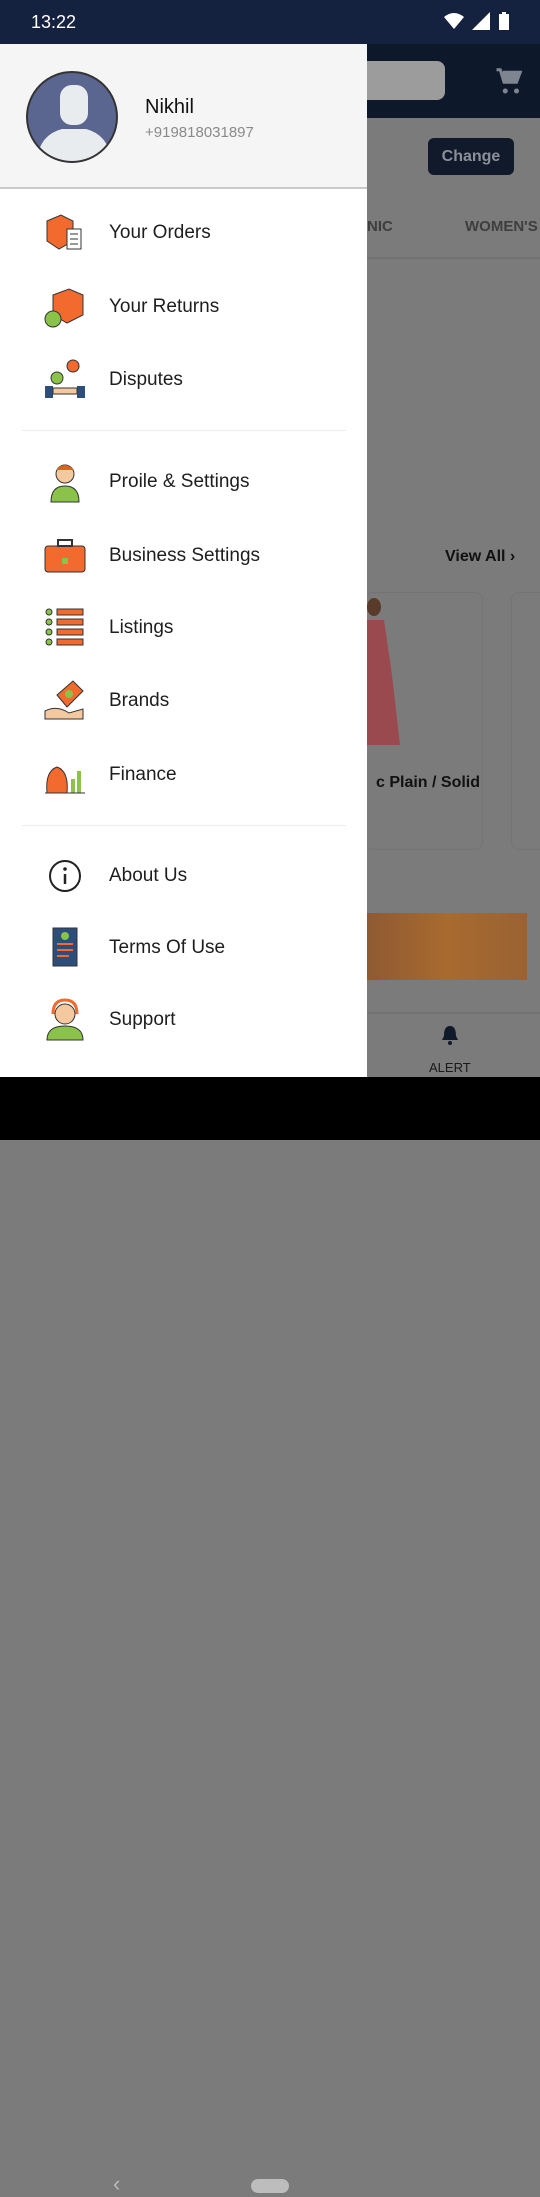  I want to click on menu-item-label: Disputes, so click(146, 379).